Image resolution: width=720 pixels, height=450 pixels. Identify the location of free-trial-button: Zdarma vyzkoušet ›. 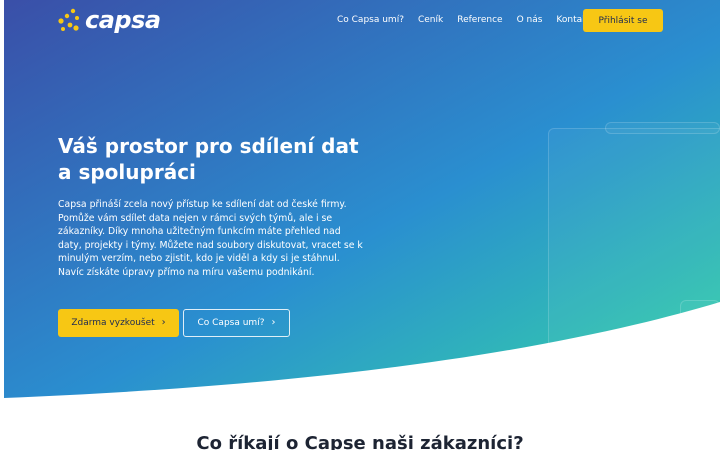
(118, 323).